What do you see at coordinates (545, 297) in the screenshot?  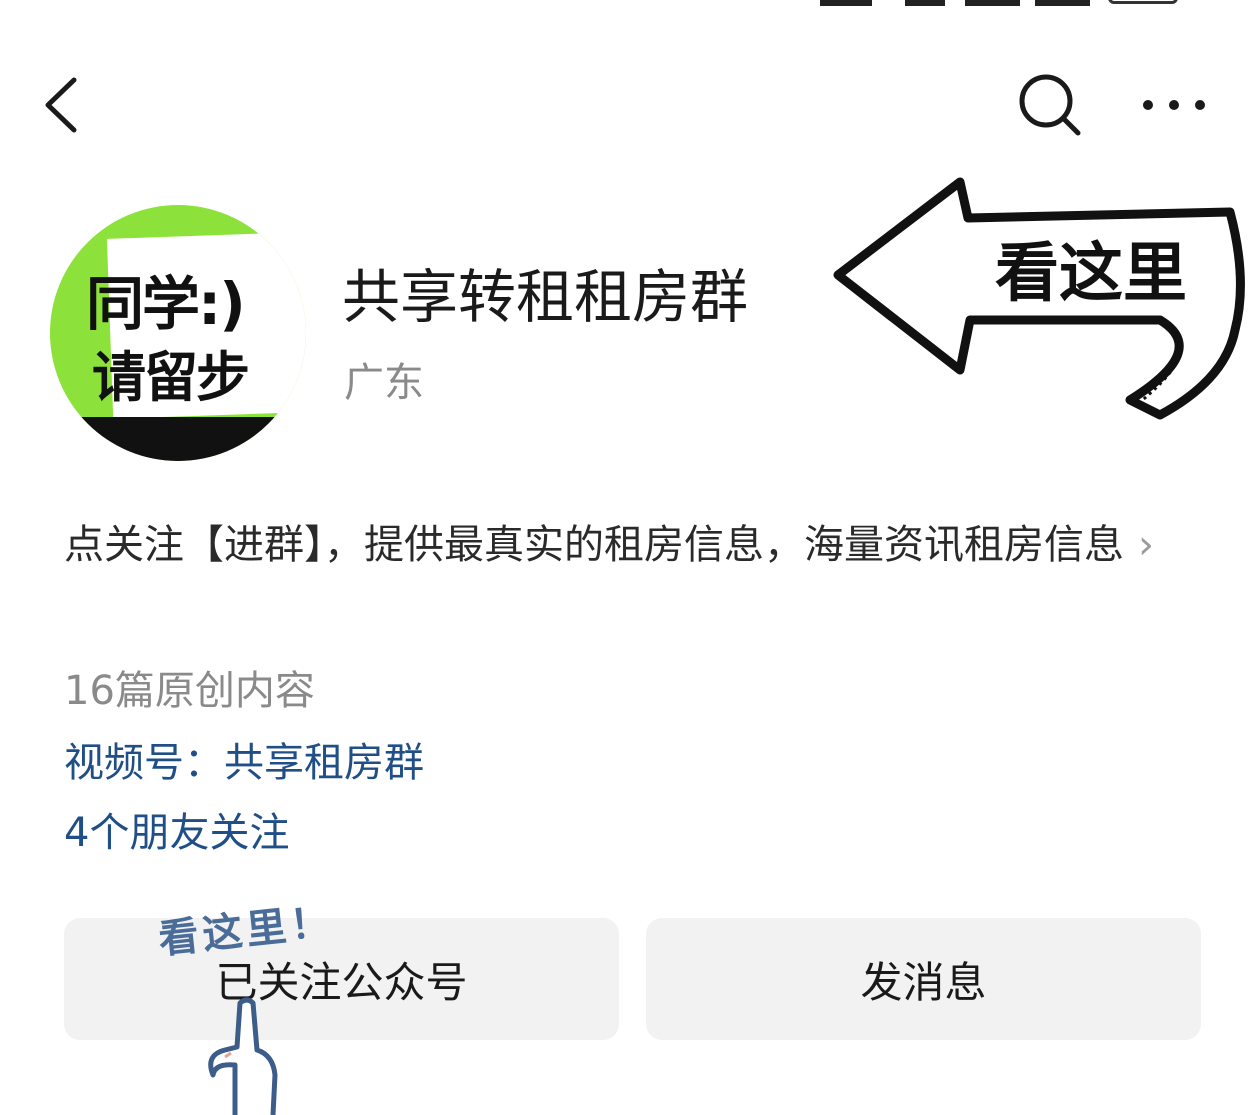 I see `account-name: 共享转租租房群` at bounding box center [545, 297].